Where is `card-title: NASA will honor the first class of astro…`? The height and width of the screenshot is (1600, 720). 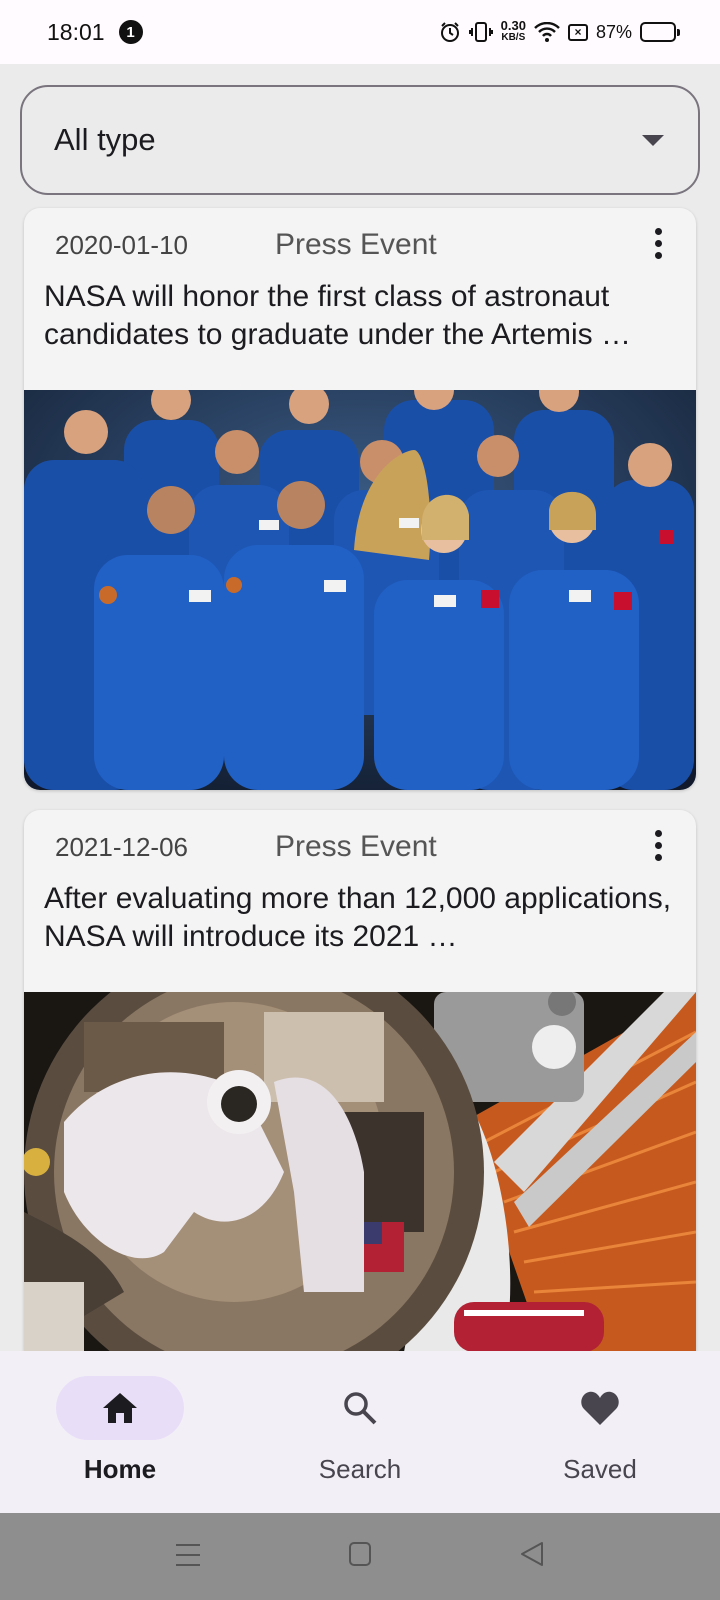
card-title: NASA will honor the first class of astro… is located at coordinates (338, 315).